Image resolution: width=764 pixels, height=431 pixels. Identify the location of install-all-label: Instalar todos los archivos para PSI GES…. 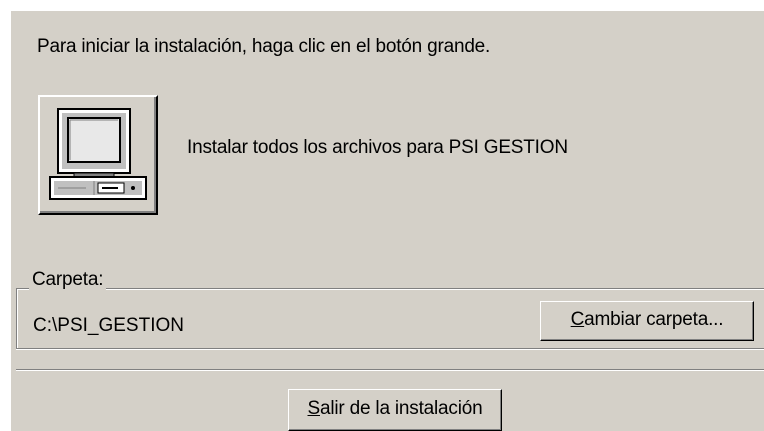
(377, 147).